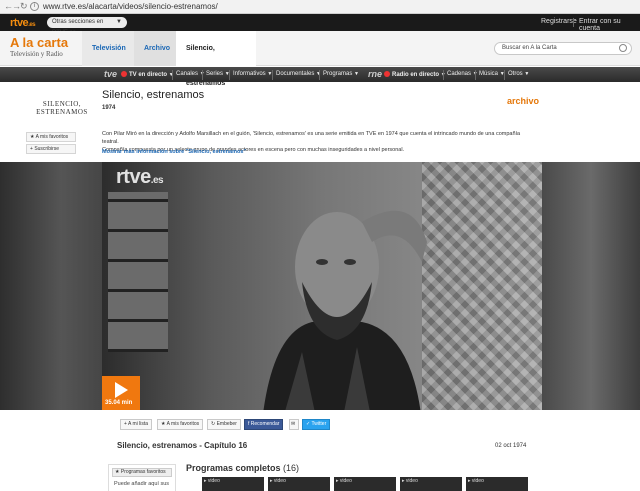  What do you see at coordinates (190, 74) in the screenshot?
I see `nav-item-canales: Canales ▼` at bounding box center [190, 74].